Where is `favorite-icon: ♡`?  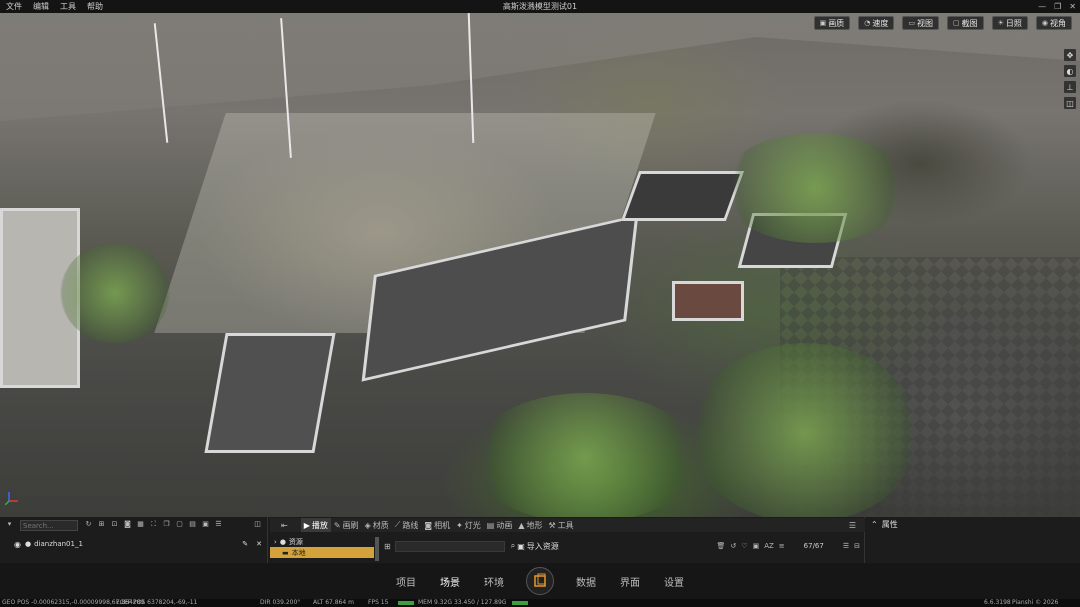 favorite-icon: ♡ is located at coordinates (744, 546).